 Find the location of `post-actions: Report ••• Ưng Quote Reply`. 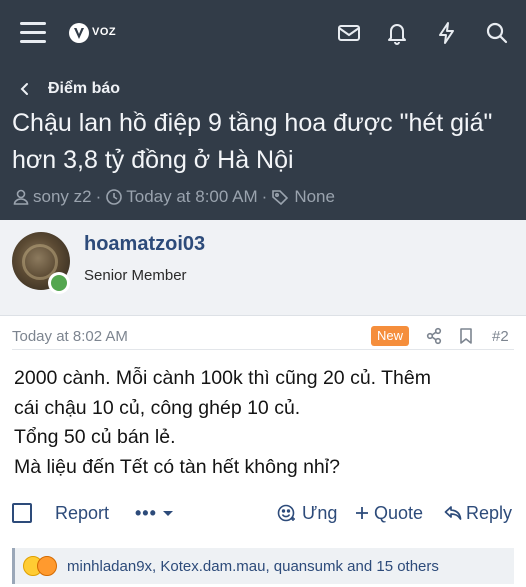

post-actions: Report ••• Ưng Quote Reply is located at coordinates (263, 513).